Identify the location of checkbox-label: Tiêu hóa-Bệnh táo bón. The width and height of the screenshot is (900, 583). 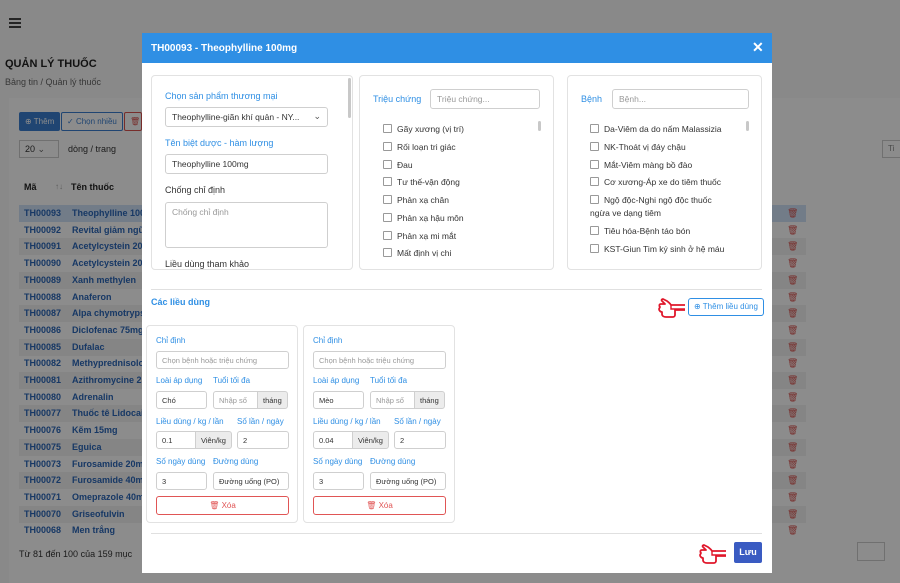
(647, 231).